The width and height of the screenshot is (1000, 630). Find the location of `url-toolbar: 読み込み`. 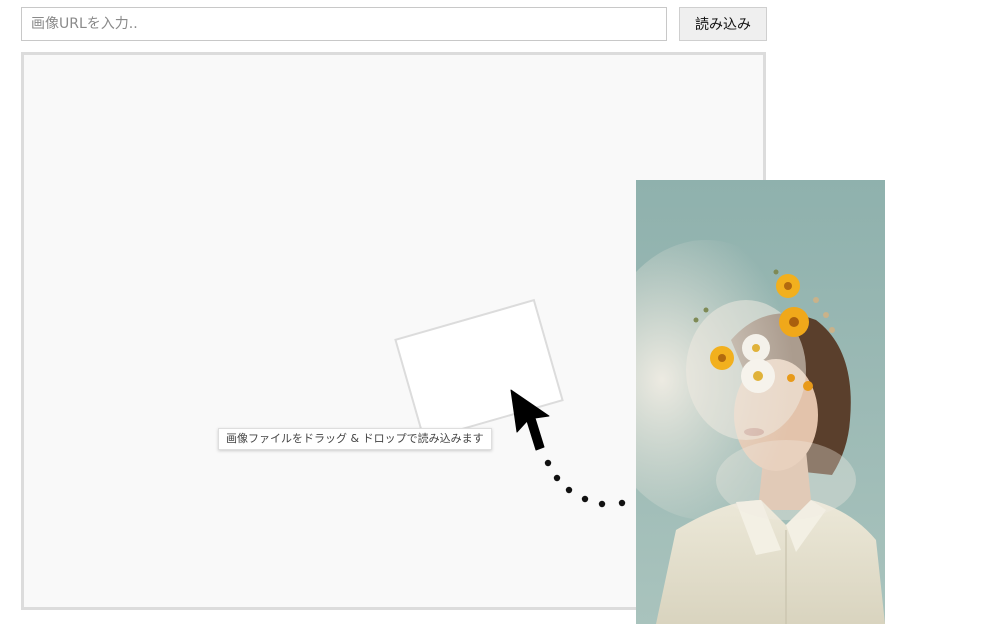

url-toolbar: 読み込み is located at coordinates (394, 24).